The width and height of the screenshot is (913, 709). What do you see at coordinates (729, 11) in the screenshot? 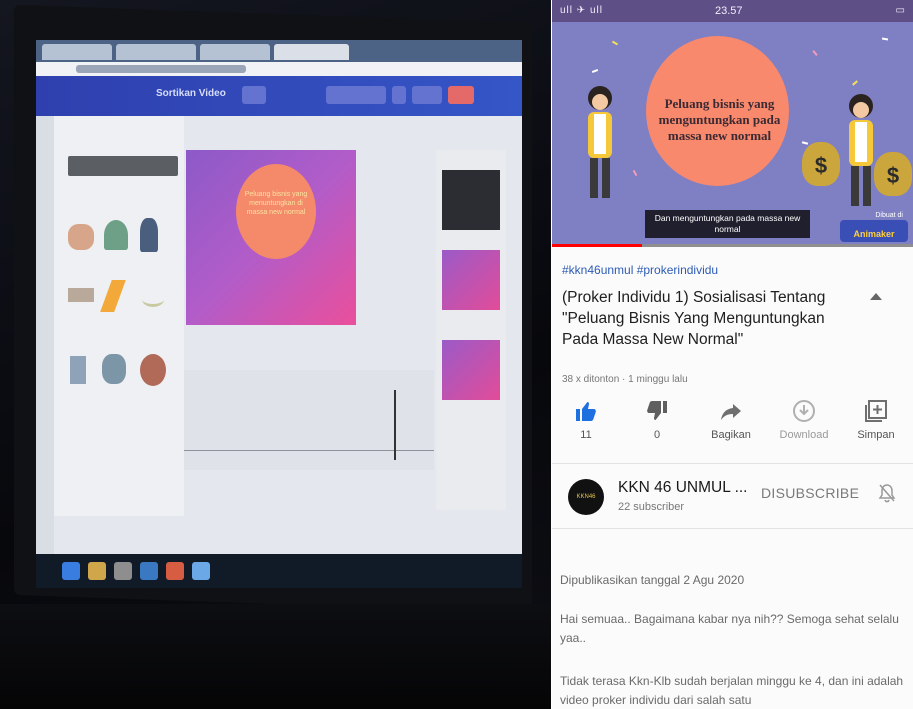
I see `status-time: 23.57` at bounding box center [729, 11].